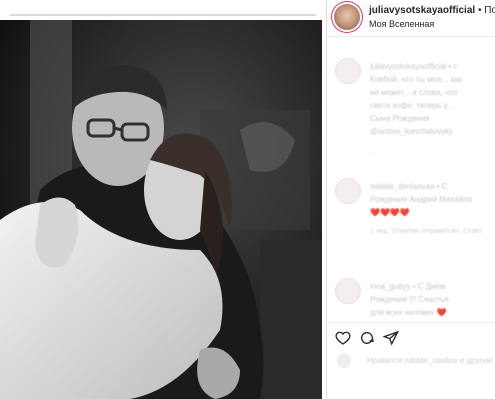  I want to click on comment-line: Рождения !!! Счастья, so click(409, 299).